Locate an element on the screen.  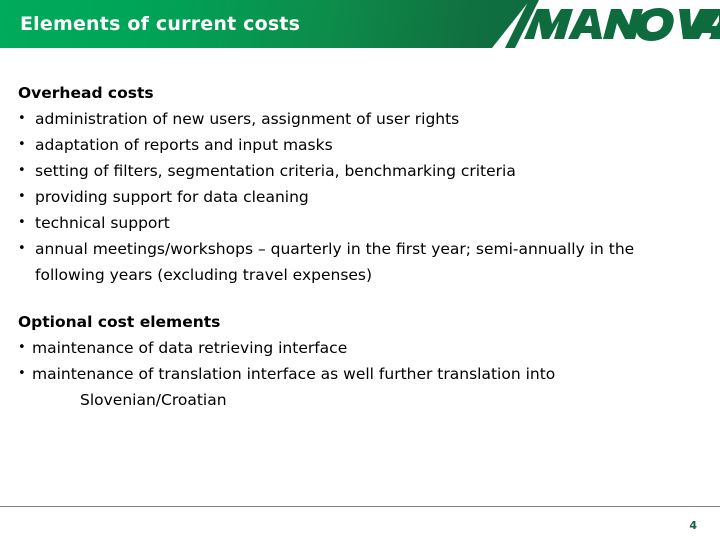
manova-logo is located at coordinates (612, 24).